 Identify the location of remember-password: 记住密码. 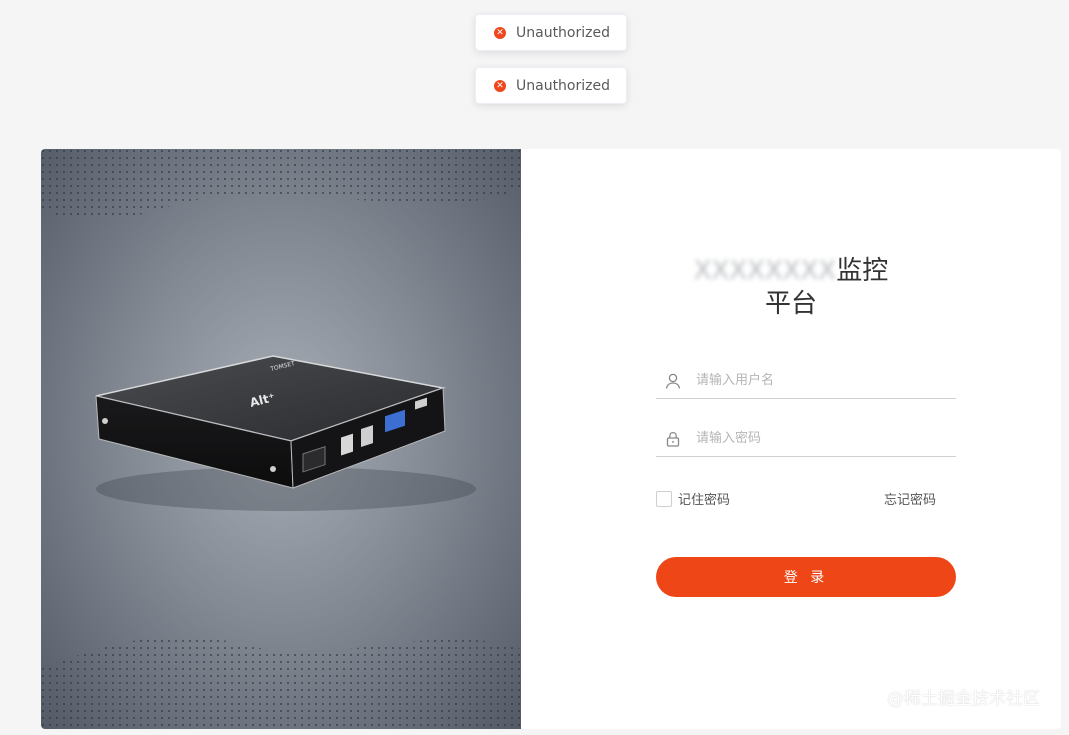
(693, 498).